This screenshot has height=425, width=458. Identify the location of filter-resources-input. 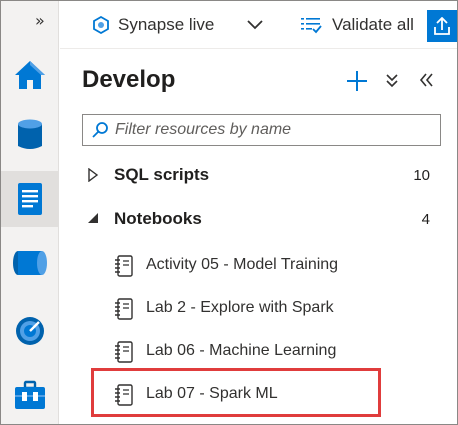
(275, 130).